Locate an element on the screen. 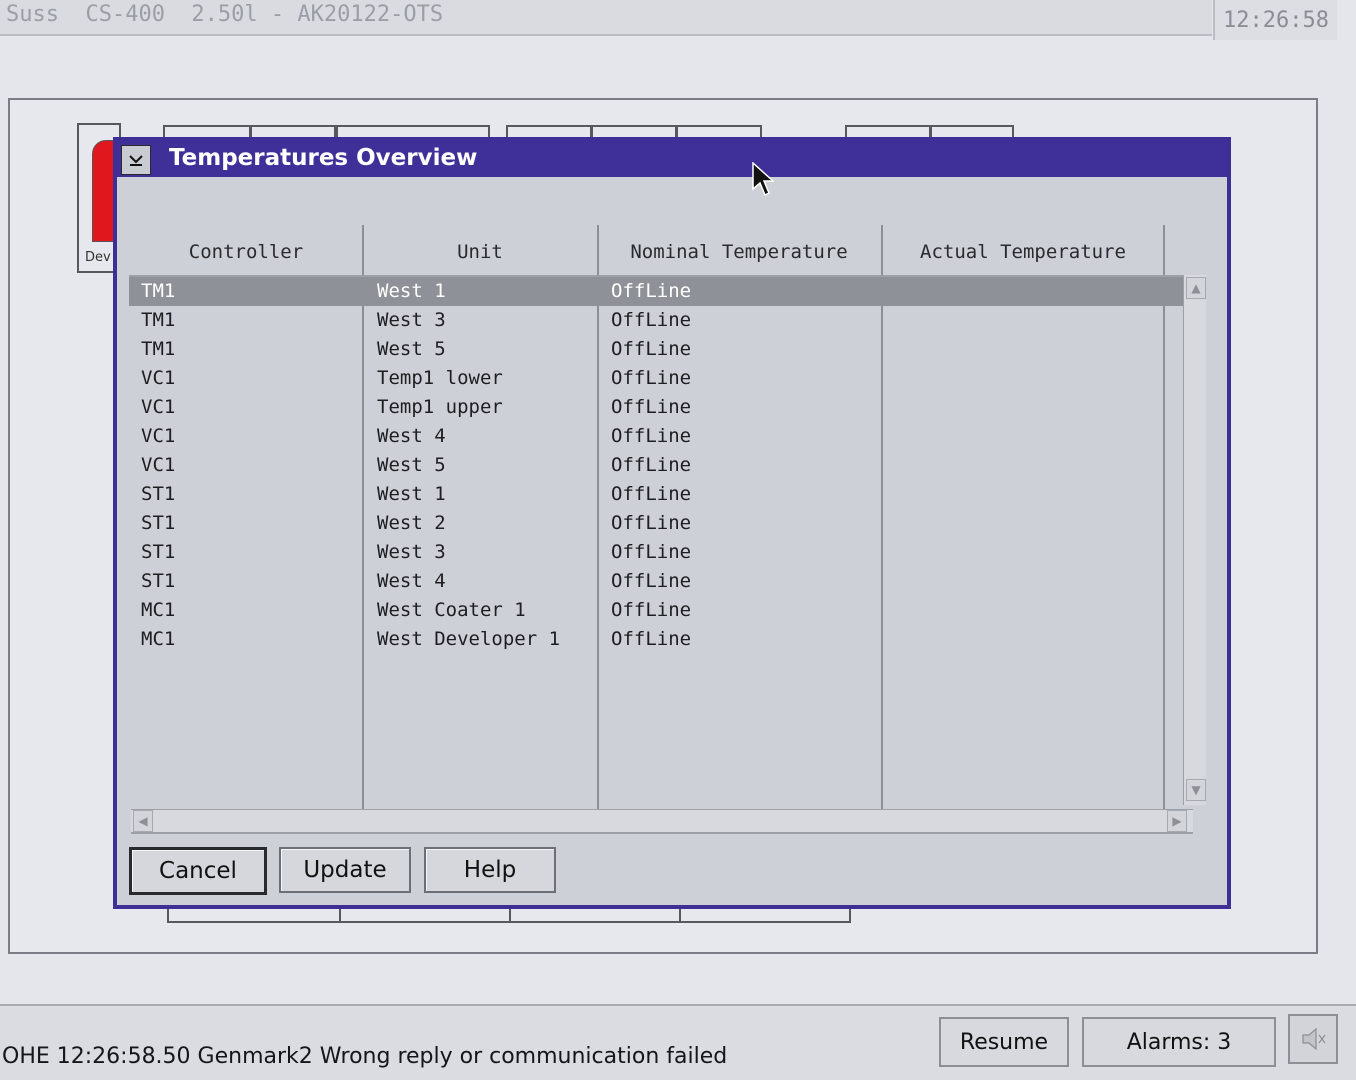 The image size is (1356, 1080). cell-unit: West Developer 1 is located at coordinates (469, 639).